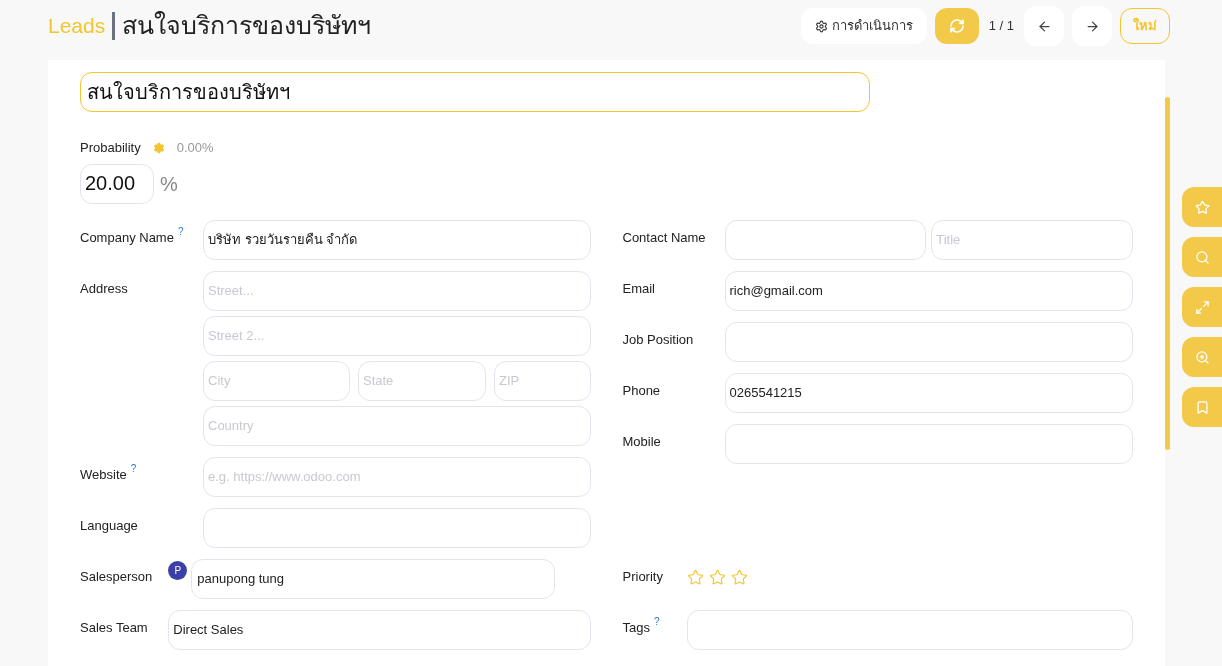 This screenshot has width=1222, height=666. Describe the element at coordinates (641, 441) in the screenshot. I see `field-label: Mobile` at that location.